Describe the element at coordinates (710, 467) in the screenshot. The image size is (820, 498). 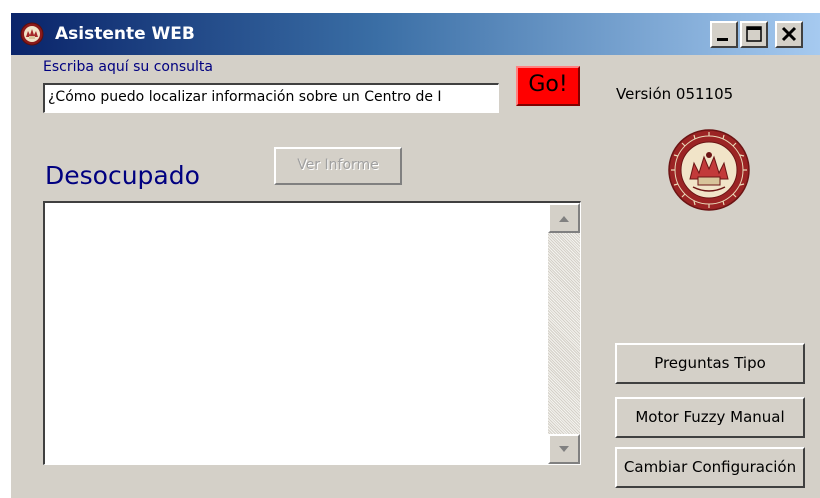
I see `cambiar-configuracion-button: Cambiar Configuración` at that location.